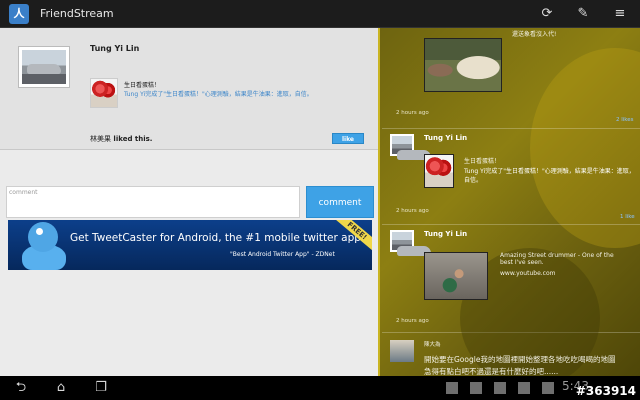 This screenshot has height=400, width=640. I want to click on liked-text: liked this., so click(132, 139).